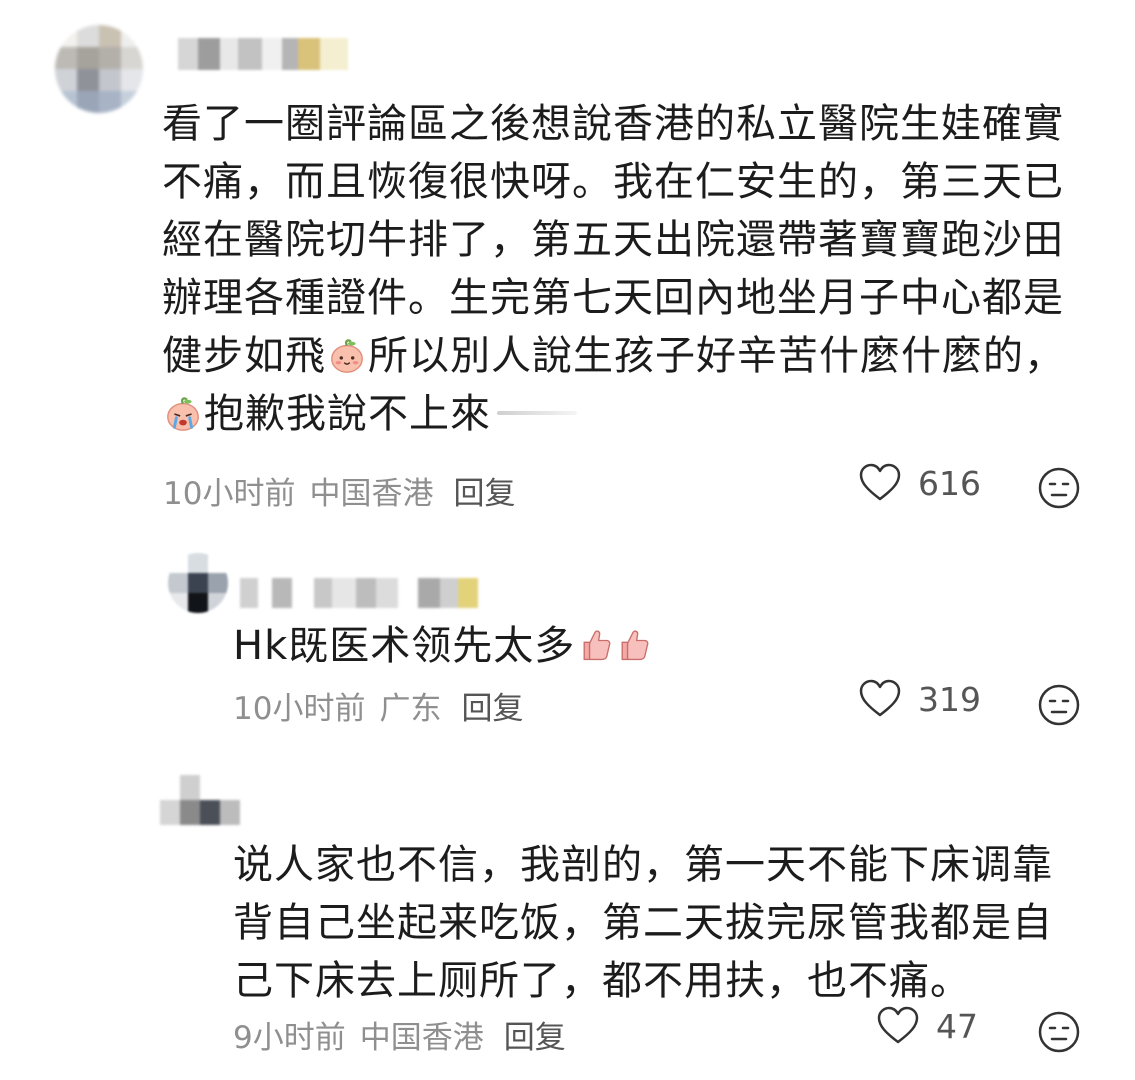  I want to click on peach-smile-emoji, so click(347, 356).